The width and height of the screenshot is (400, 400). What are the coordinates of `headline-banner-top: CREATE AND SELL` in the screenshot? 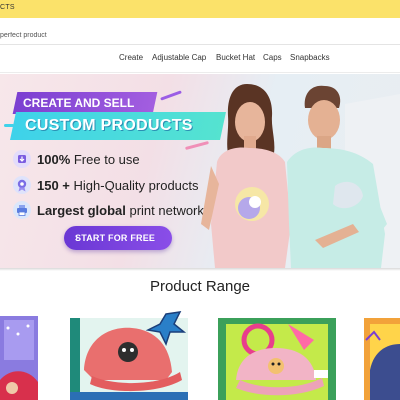 It's located at (85, 103).